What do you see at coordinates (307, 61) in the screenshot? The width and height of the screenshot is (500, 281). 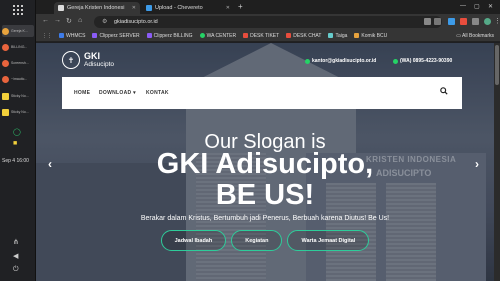 I see `email-icon` at bounding box center [307, 61].